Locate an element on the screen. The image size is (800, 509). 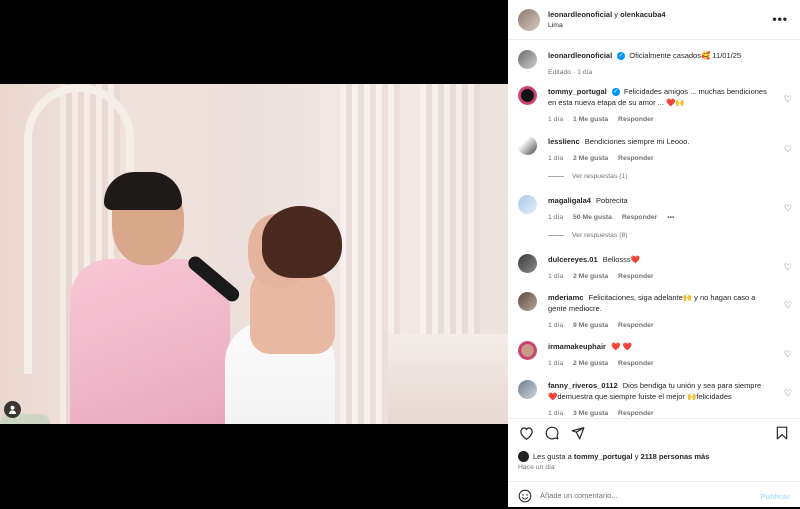
comment-likes: 1 Me gusta is located at coordinates (590, 119).